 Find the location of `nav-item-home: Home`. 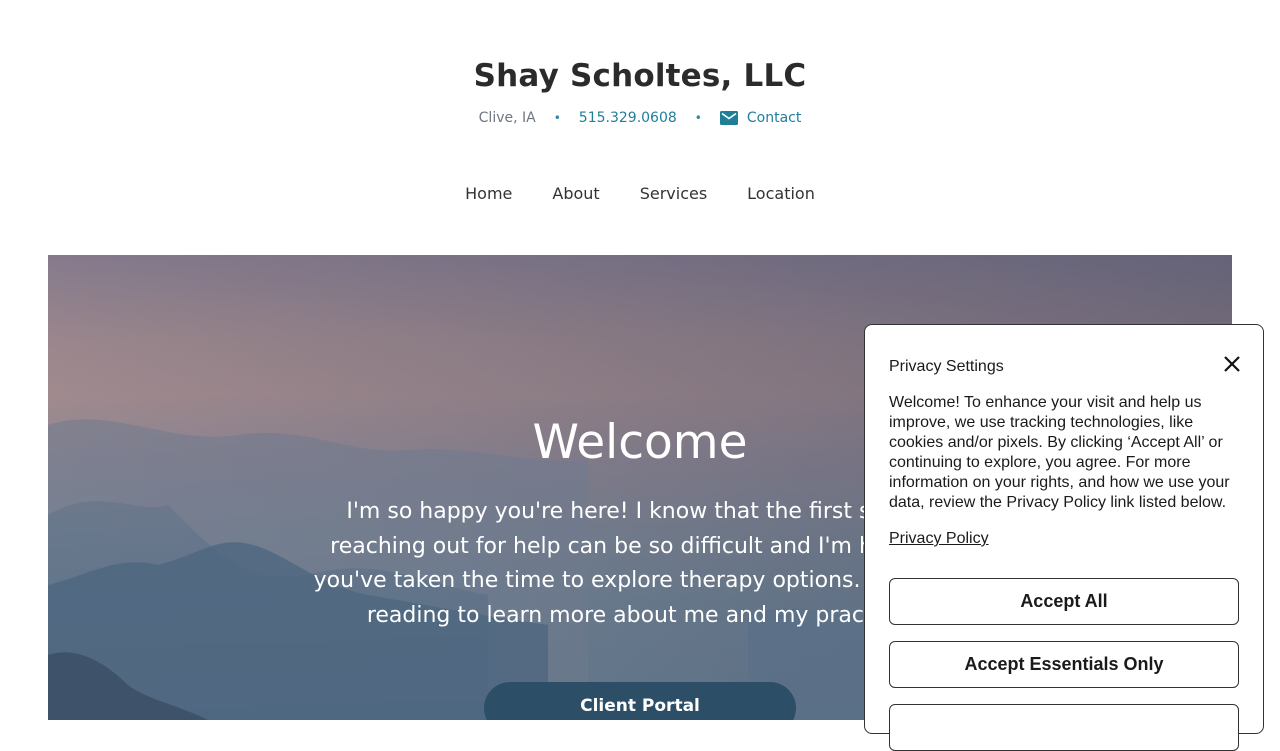

nav-item-home: Home is located at coordinates (488, 193).